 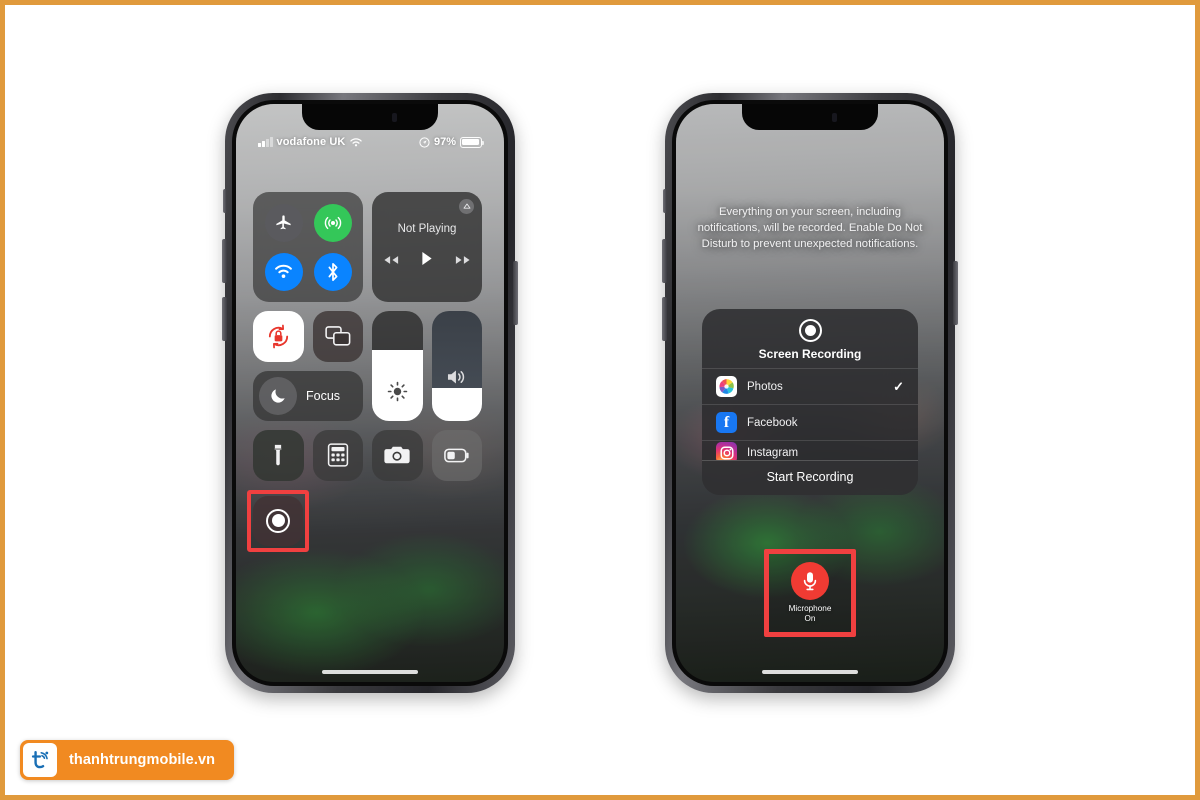 I want to click on flashlight-icon, so click(x=278, y=455).